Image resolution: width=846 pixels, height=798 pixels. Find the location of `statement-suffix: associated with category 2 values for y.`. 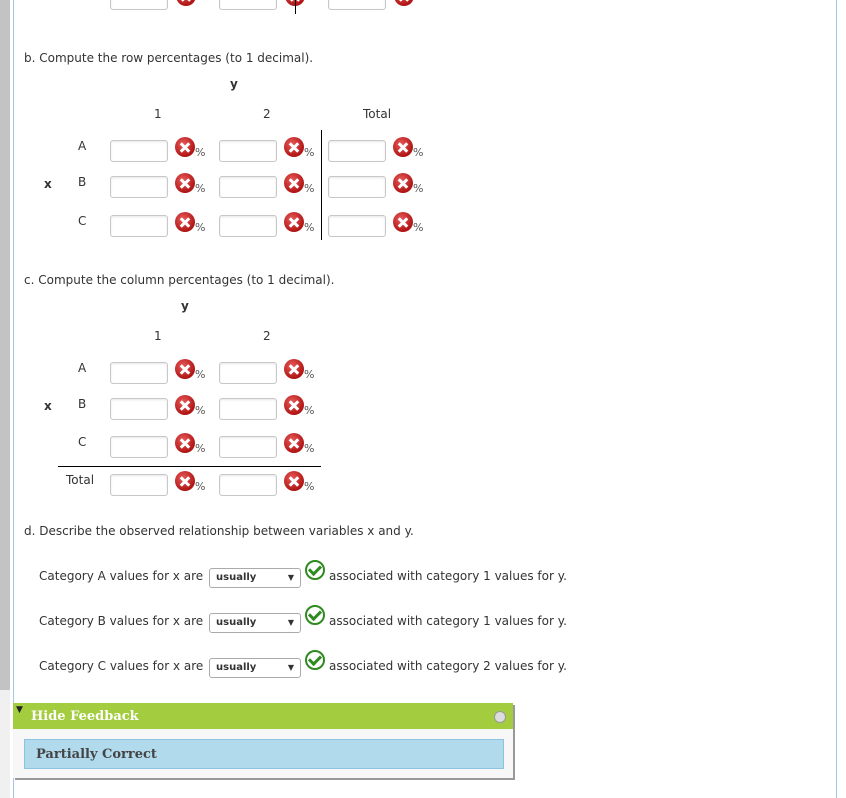

statement-suffix: associated with category 2 values for y. is located at coordinates (448, 666).